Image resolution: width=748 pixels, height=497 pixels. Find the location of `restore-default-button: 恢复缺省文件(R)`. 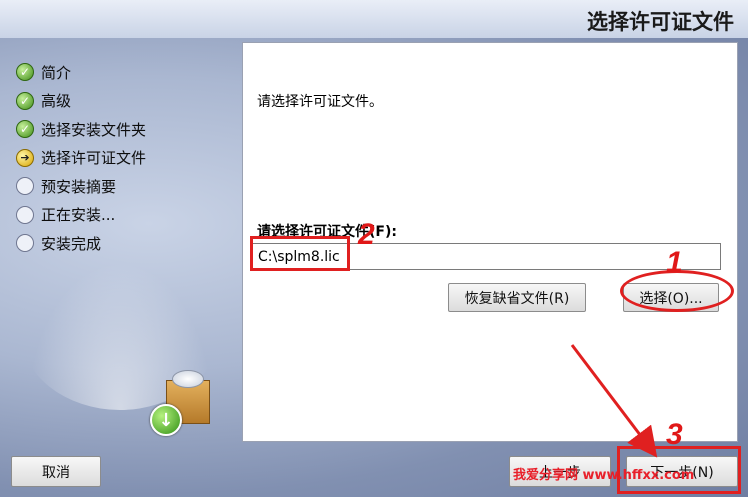

restore-default-button: 恢复缺省文件(R) is located at coordinates (517, 297).